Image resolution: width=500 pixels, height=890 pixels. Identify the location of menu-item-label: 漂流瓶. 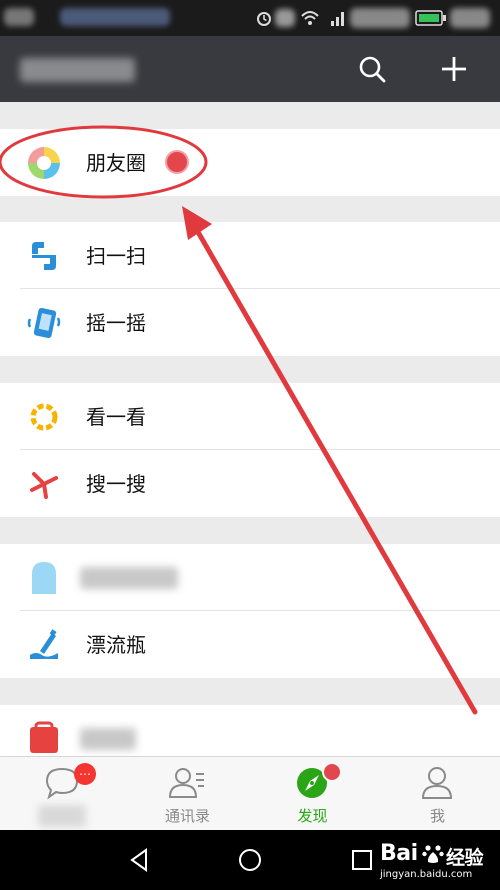
(116, 645).